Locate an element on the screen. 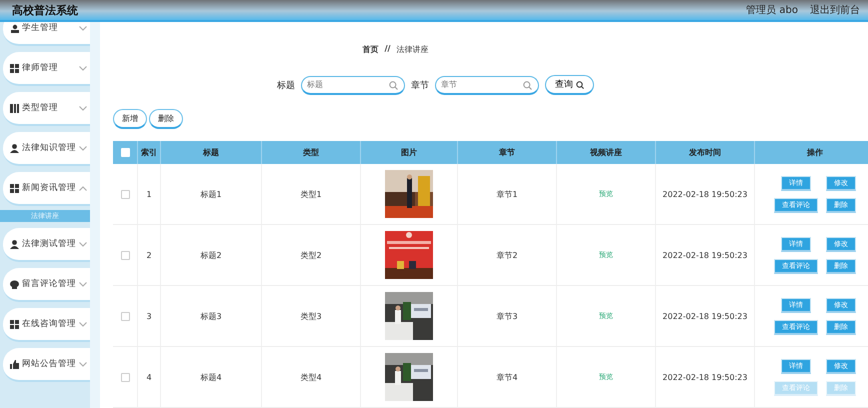 The width and height of the screenshot is (868, 408). table-cell: 标题1 is located at coordinates (211, 194).